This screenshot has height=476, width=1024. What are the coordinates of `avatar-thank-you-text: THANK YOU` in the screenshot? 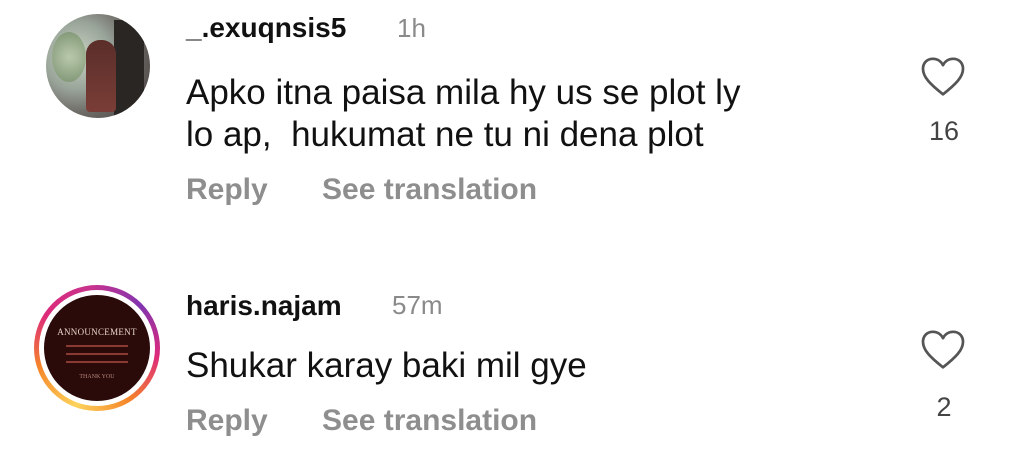 It's located at (97, 377).